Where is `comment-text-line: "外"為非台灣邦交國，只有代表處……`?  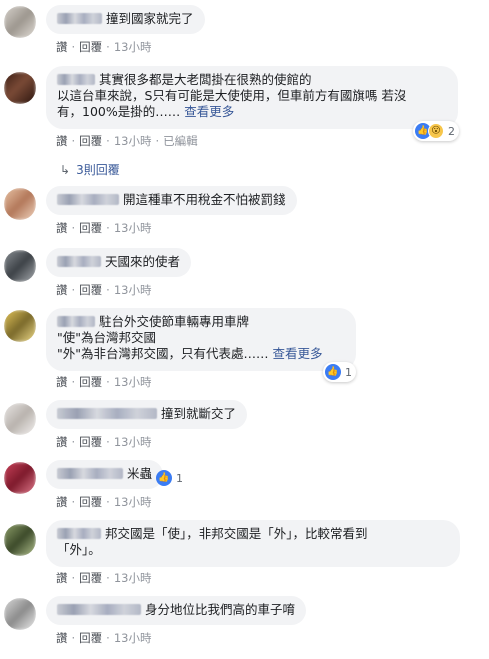
comment-text-line: "外"為非台灣邦交國，只有代表處…… is located at coordinates (163, 353).